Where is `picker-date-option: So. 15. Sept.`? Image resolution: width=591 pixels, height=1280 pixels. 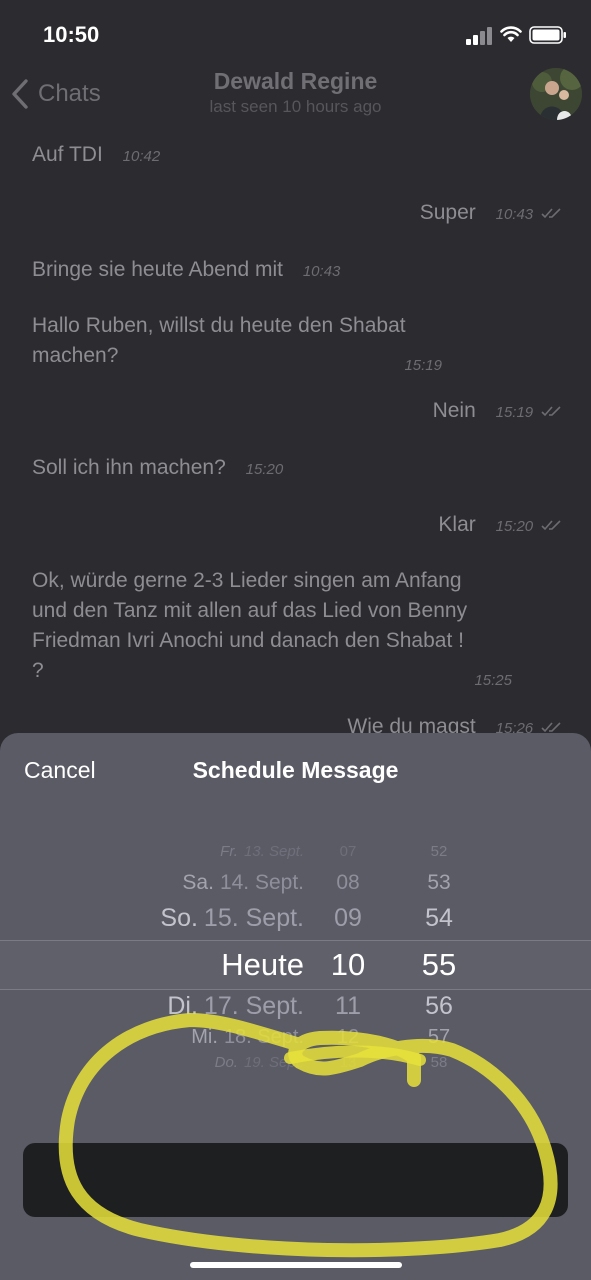 picker-date-option: So. 15. Sept. is located at coordinates (232, 918).